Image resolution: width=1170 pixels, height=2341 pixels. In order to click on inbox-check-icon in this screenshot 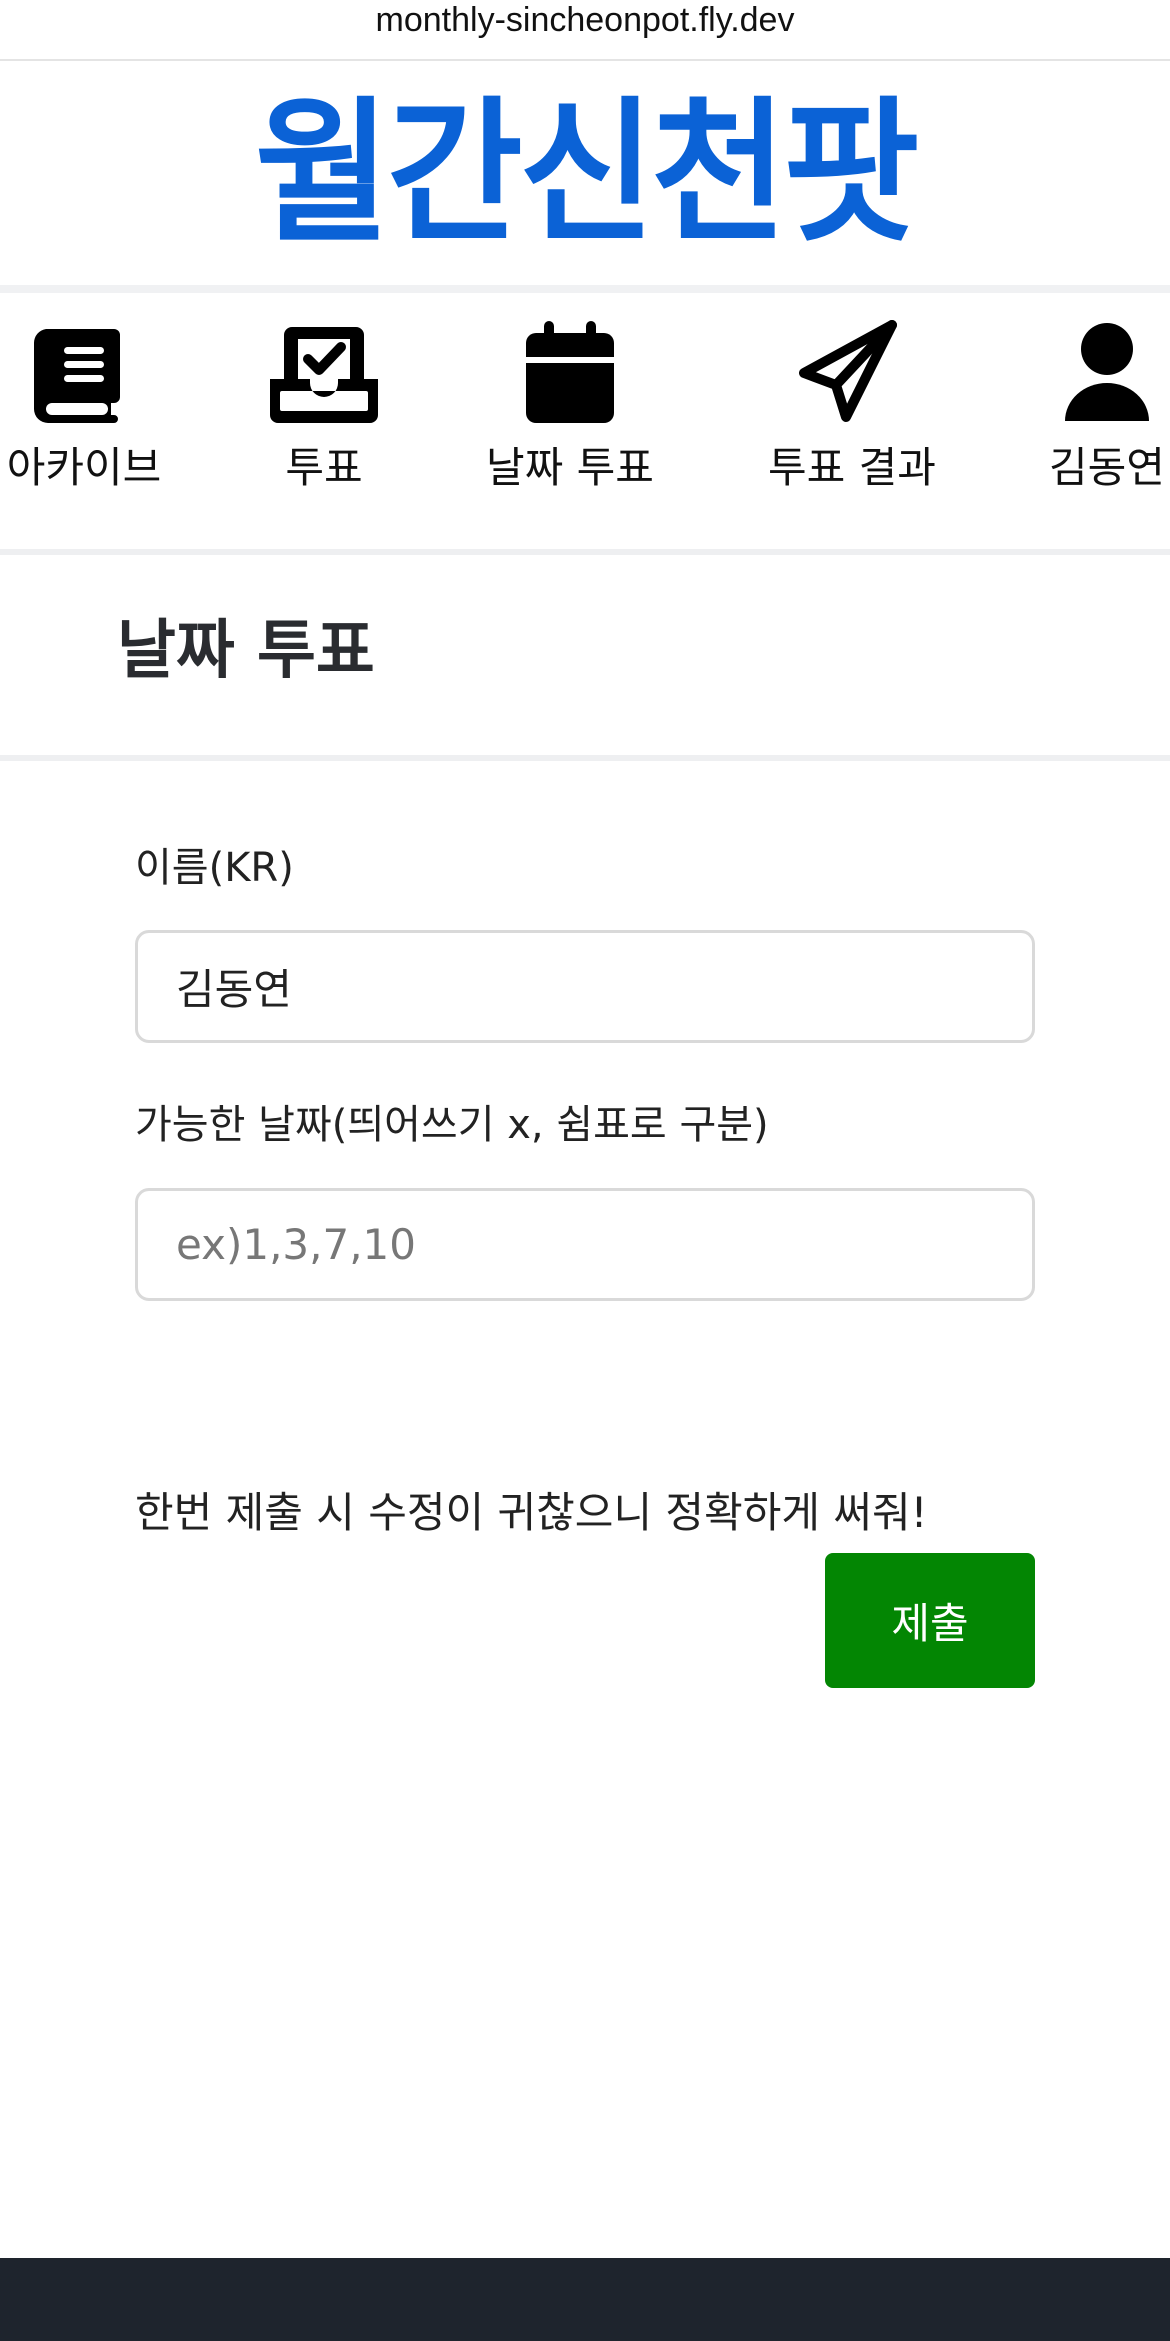, I will do `click(324, 375)`.